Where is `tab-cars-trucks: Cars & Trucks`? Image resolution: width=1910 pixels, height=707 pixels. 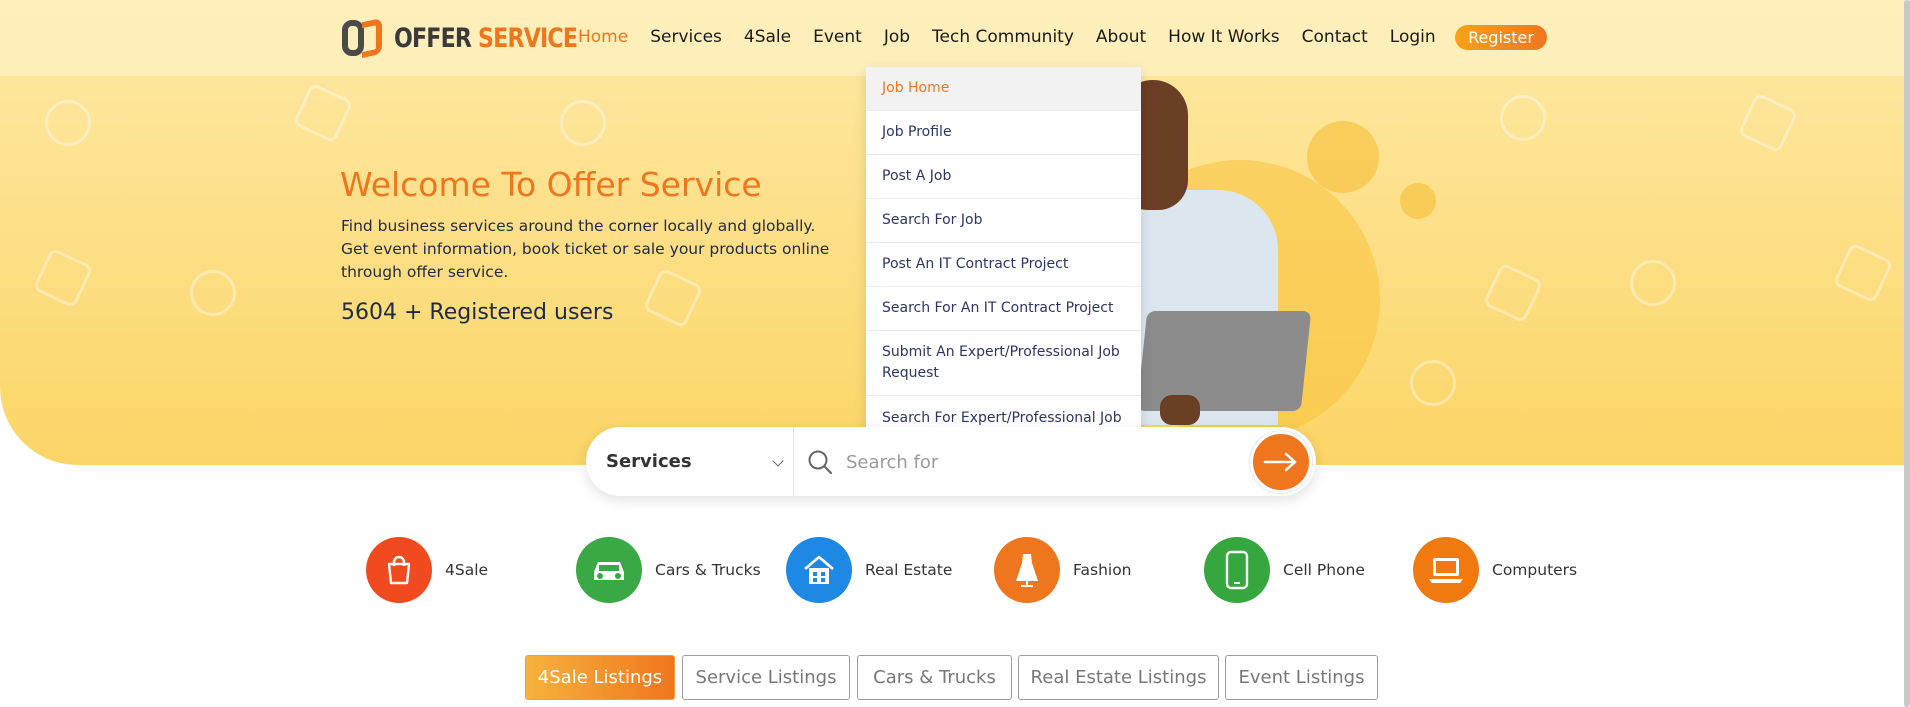 tab-cars-trucks: Cars & Trucks is located at coordinates (934, 677).